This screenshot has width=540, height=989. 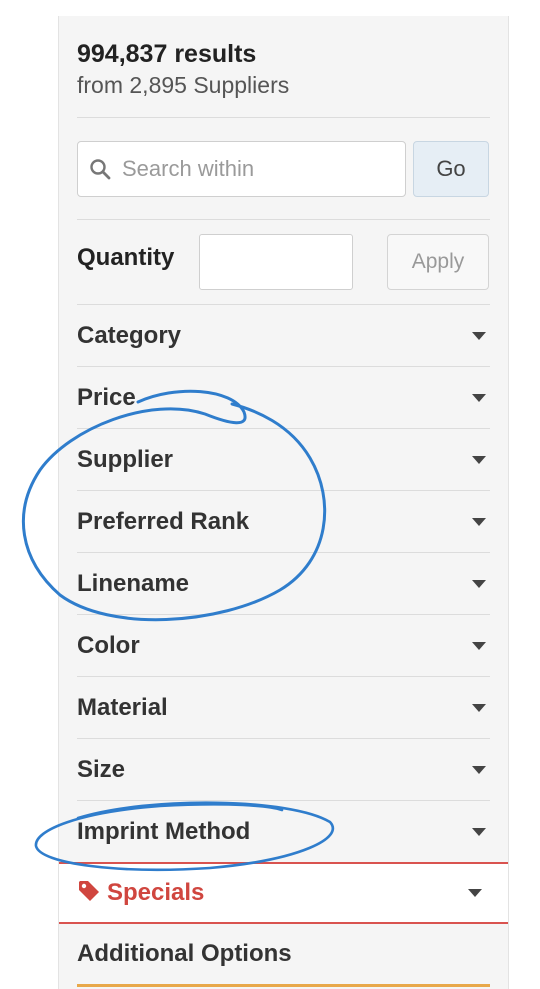 What do you see at coordinates (164, 831) in the screenshot?
I see `facet-label: Imprint Method` at bounding box center [164, 831].